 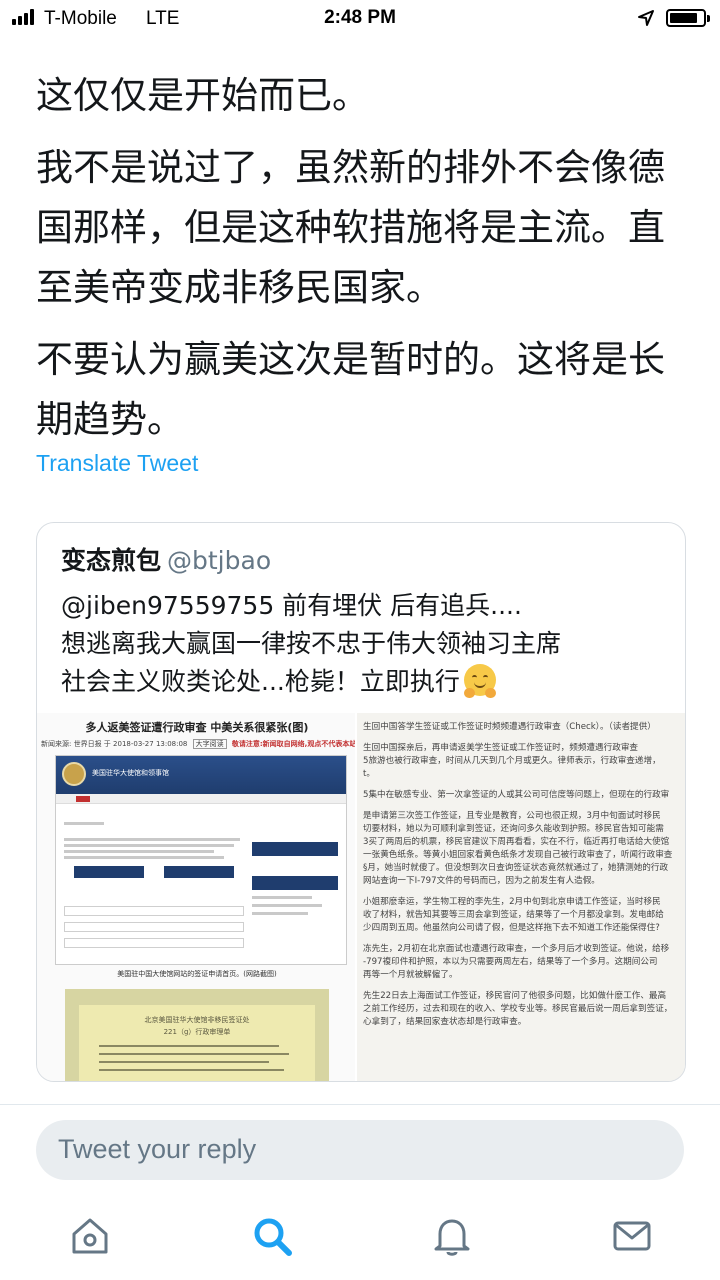 I want to click on home-icon, so click(x=90, y=1236).